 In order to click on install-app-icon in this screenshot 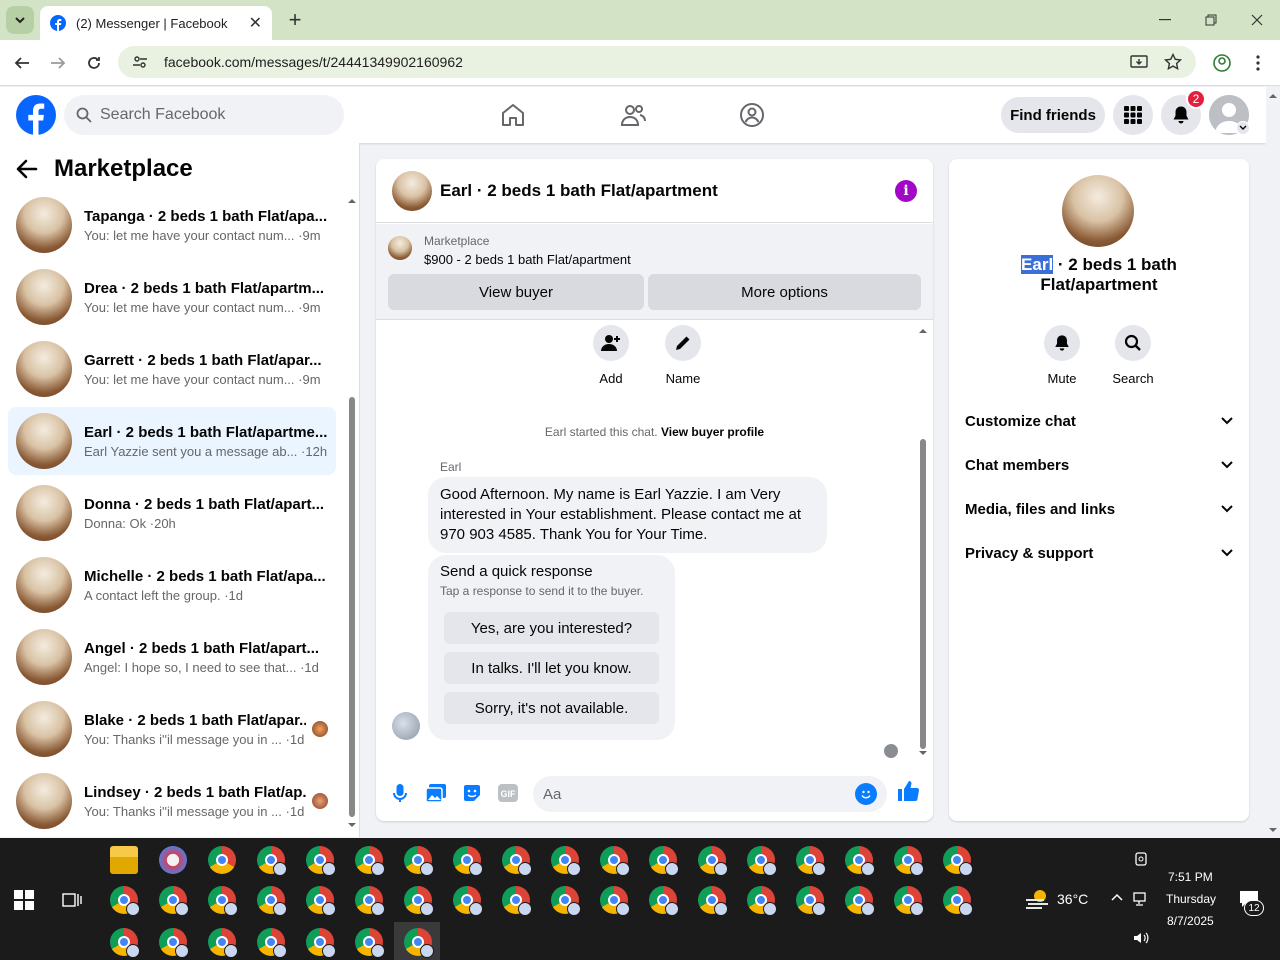, I will do `click(1139, 62)`.